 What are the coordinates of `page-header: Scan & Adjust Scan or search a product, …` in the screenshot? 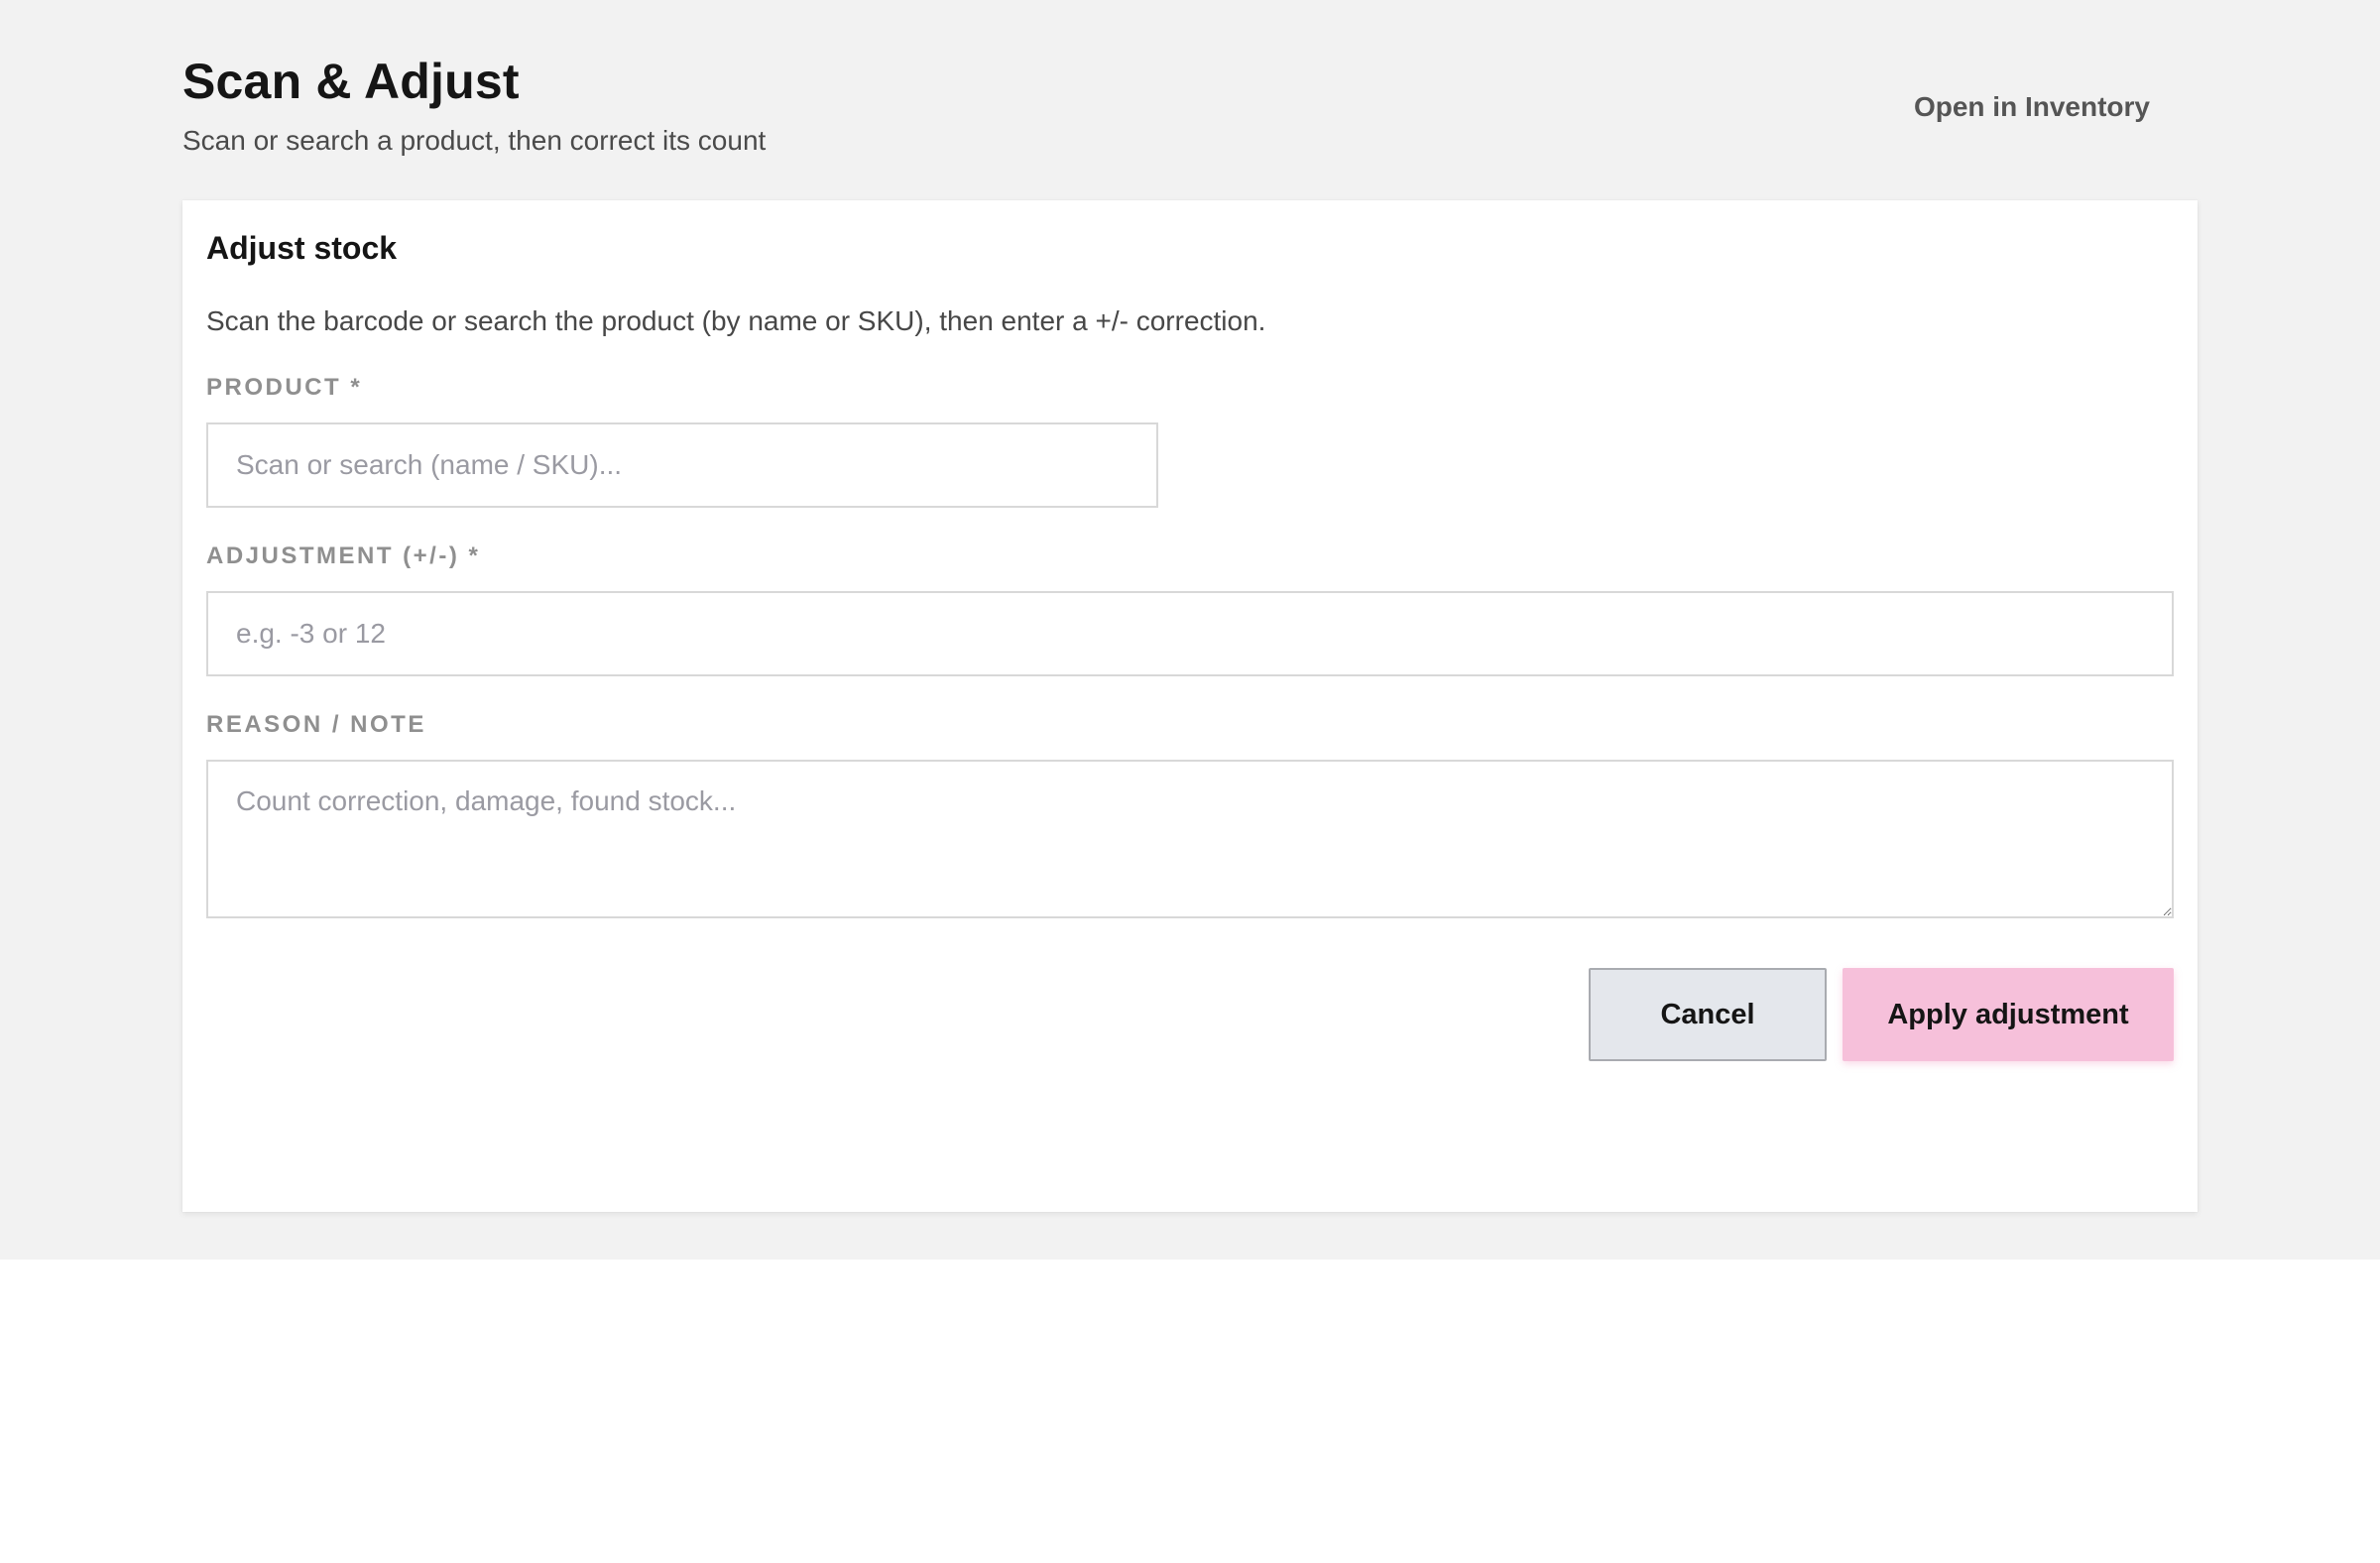 It's located at (474, 105).